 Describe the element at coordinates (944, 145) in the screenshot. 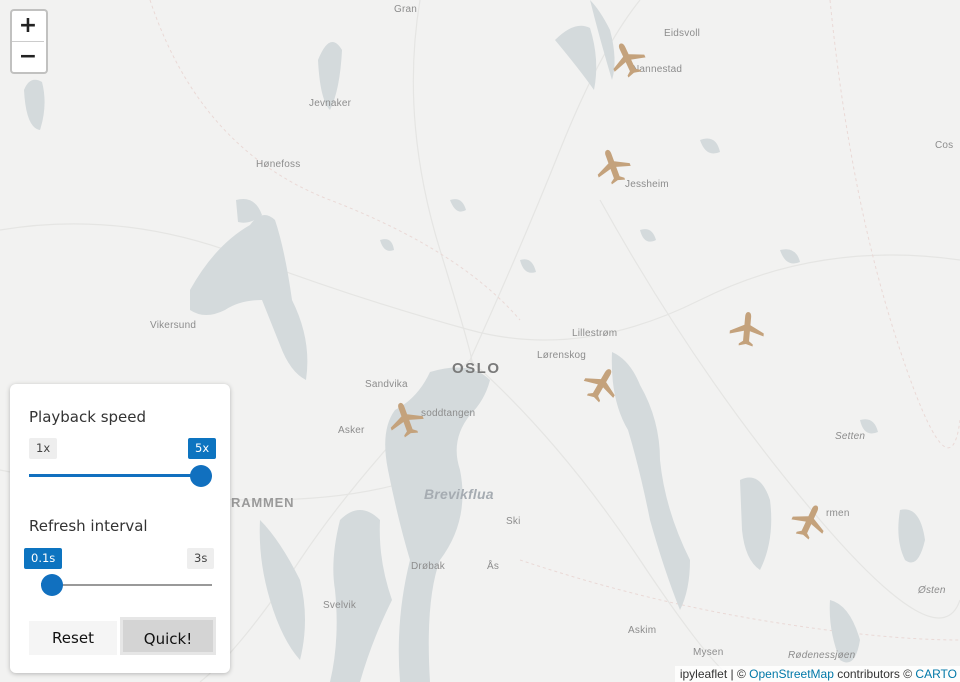

I see `place-cos: Cos` at that location.